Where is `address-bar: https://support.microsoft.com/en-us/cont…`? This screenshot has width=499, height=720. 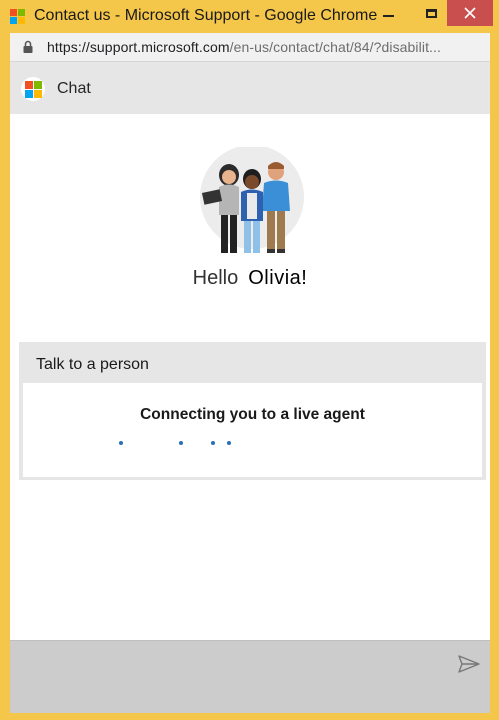 address-bar: https://support.microsoft.com/en-us/cont… is located at coordinates (250, 47).